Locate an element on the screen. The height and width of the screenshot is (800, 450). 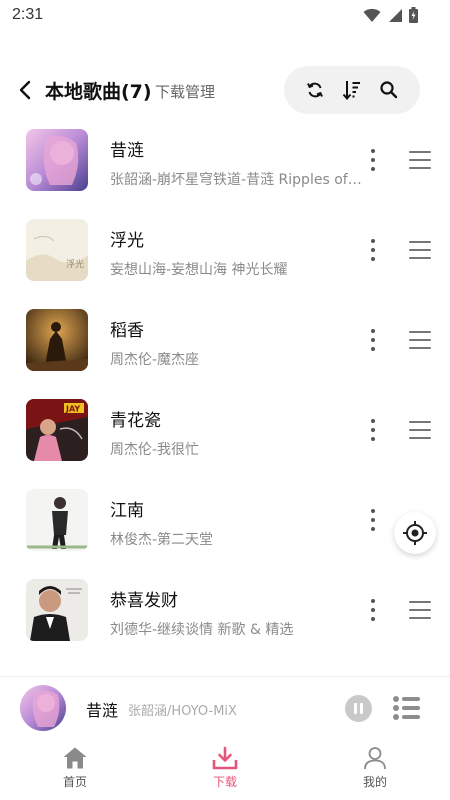
header: 本地歌曲(7) 下载管理 is located at coordinates (225, 90).